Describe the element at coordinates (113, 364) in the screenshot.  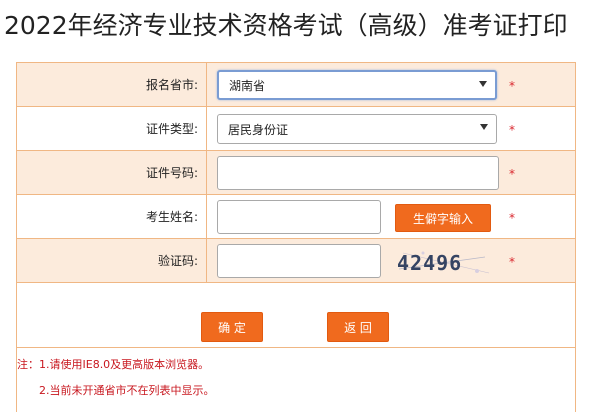
I see `note-line-1: 注：1.请使用IE8.0及更高版本浏览器。` at that location.